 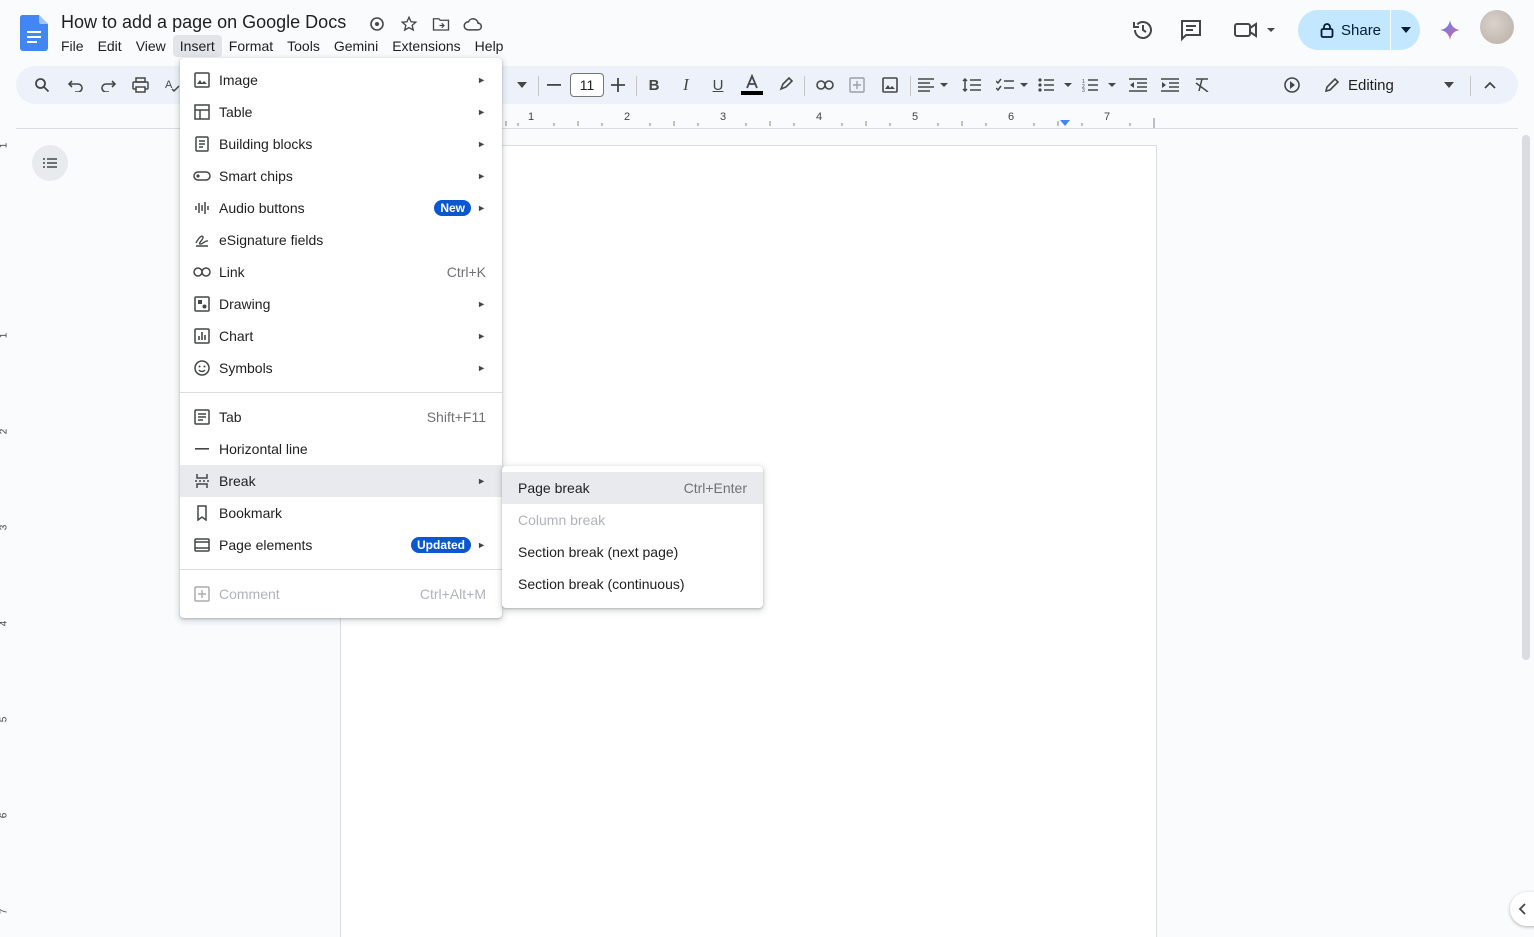 I want to click on insert-image: Image ►, so click(x=341, y=80).